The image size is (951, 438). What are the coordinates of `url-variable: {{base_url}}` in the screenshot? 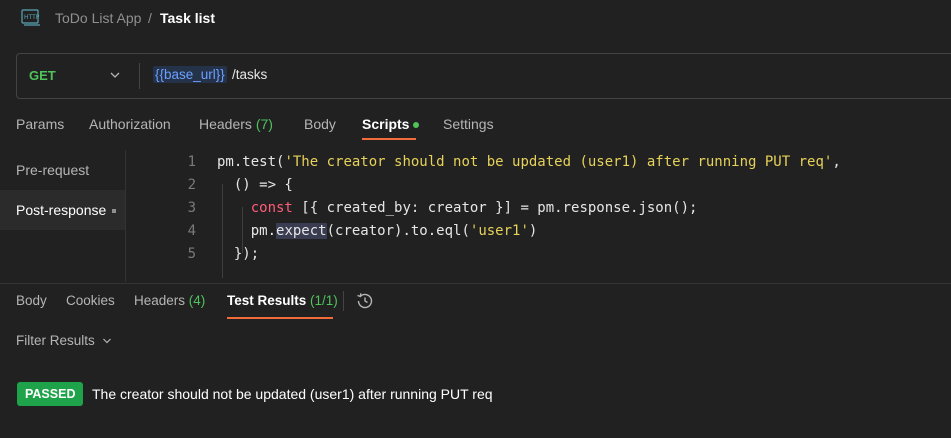 It's located at (190, 74).